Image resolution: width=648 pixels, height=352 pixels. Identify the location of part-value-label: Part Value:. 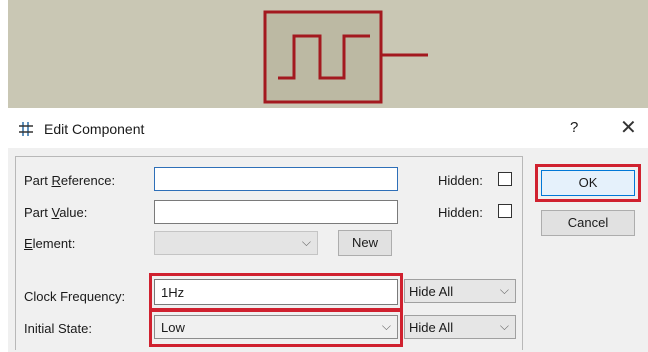
(56, 212).